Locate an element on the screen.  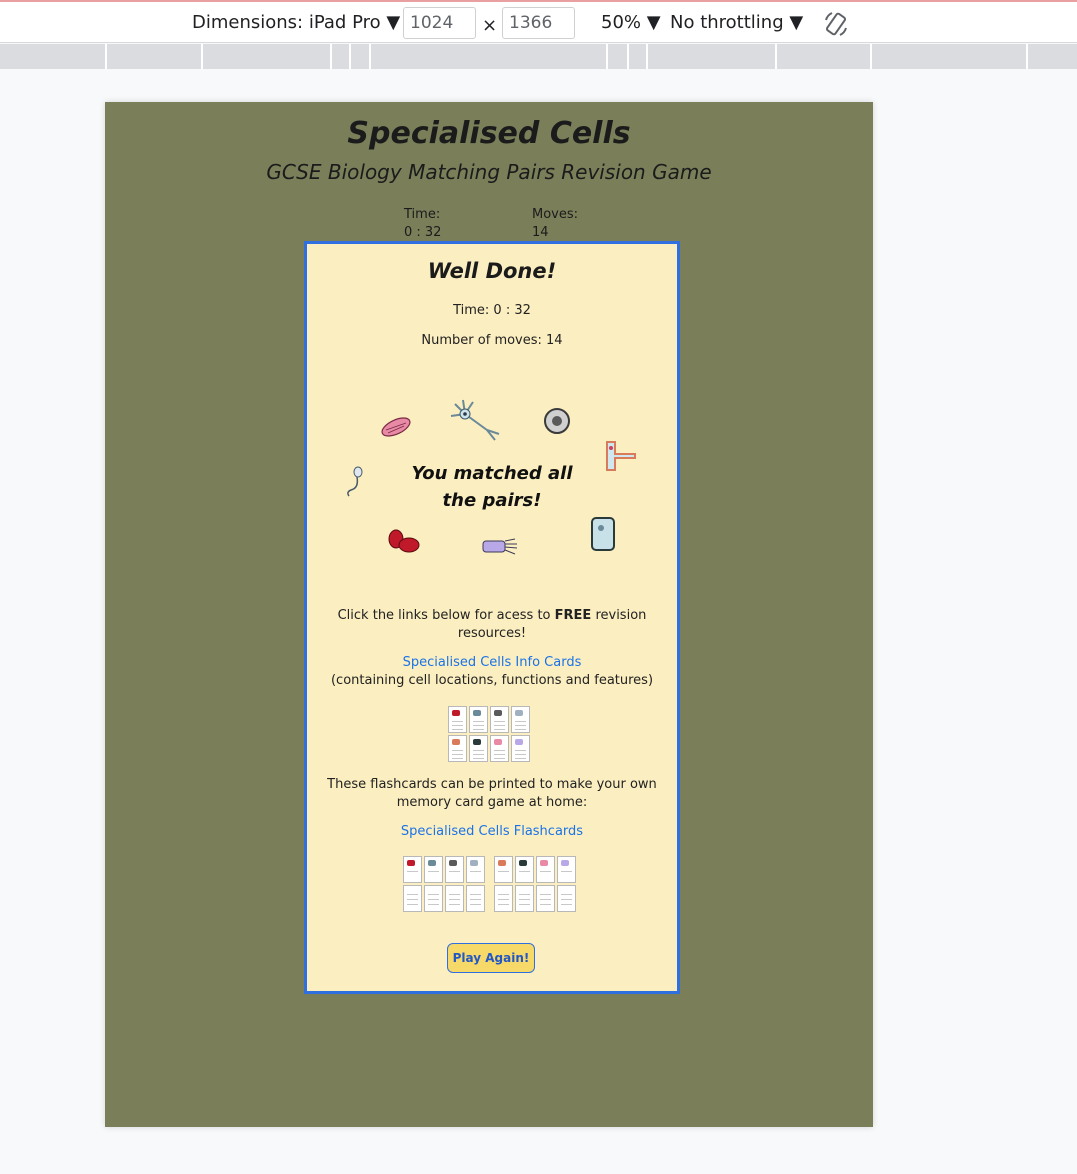
zoom-label: 50% is located at coordinates (621, 22).